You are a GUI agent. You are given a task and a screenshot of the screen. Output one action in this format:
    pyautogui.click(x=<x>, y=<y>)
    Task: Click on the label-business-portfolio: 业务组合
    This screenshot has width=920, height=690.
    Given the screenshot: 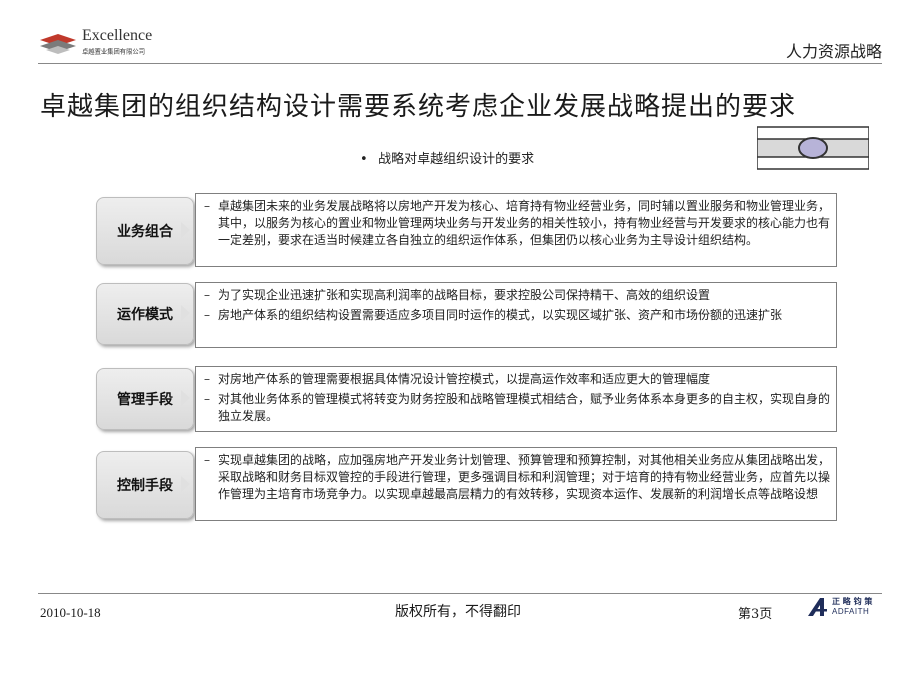 What is the action you would take?
    pyautogui.click(x=145, y=231)
    